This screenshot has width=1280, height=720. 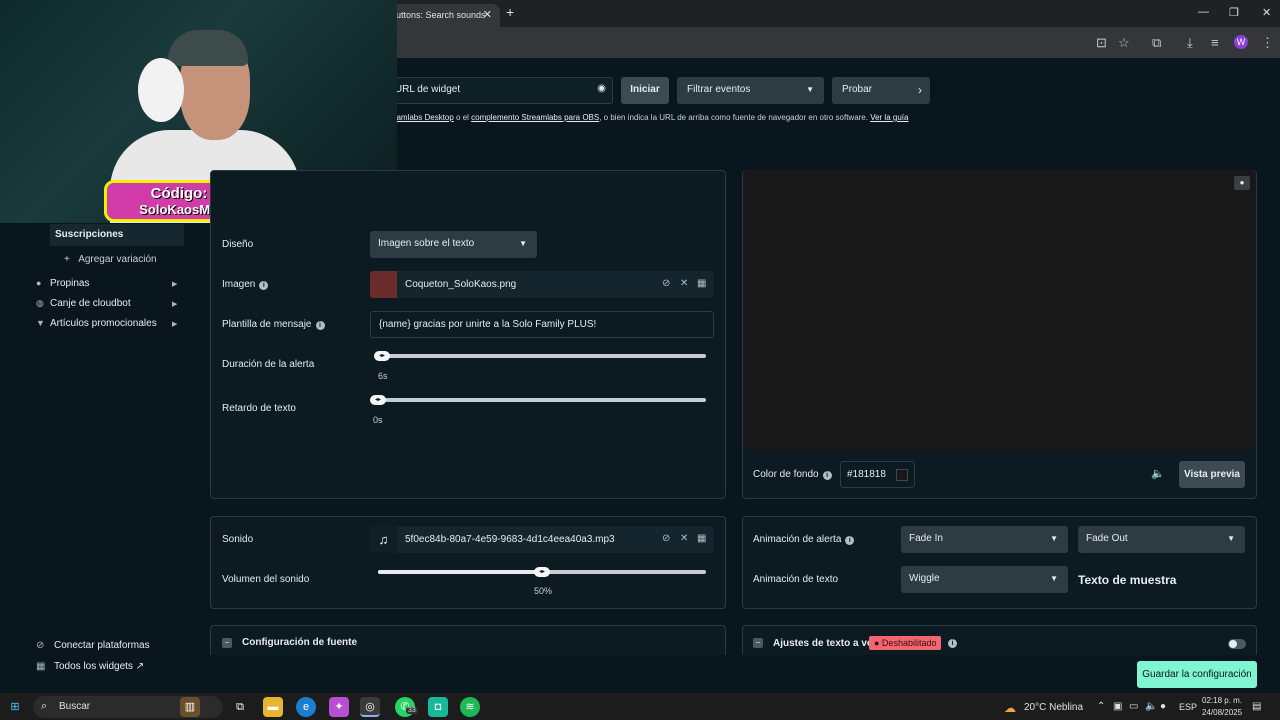 I want to click on minimize-icon: —, so click(x=1203, y=12).